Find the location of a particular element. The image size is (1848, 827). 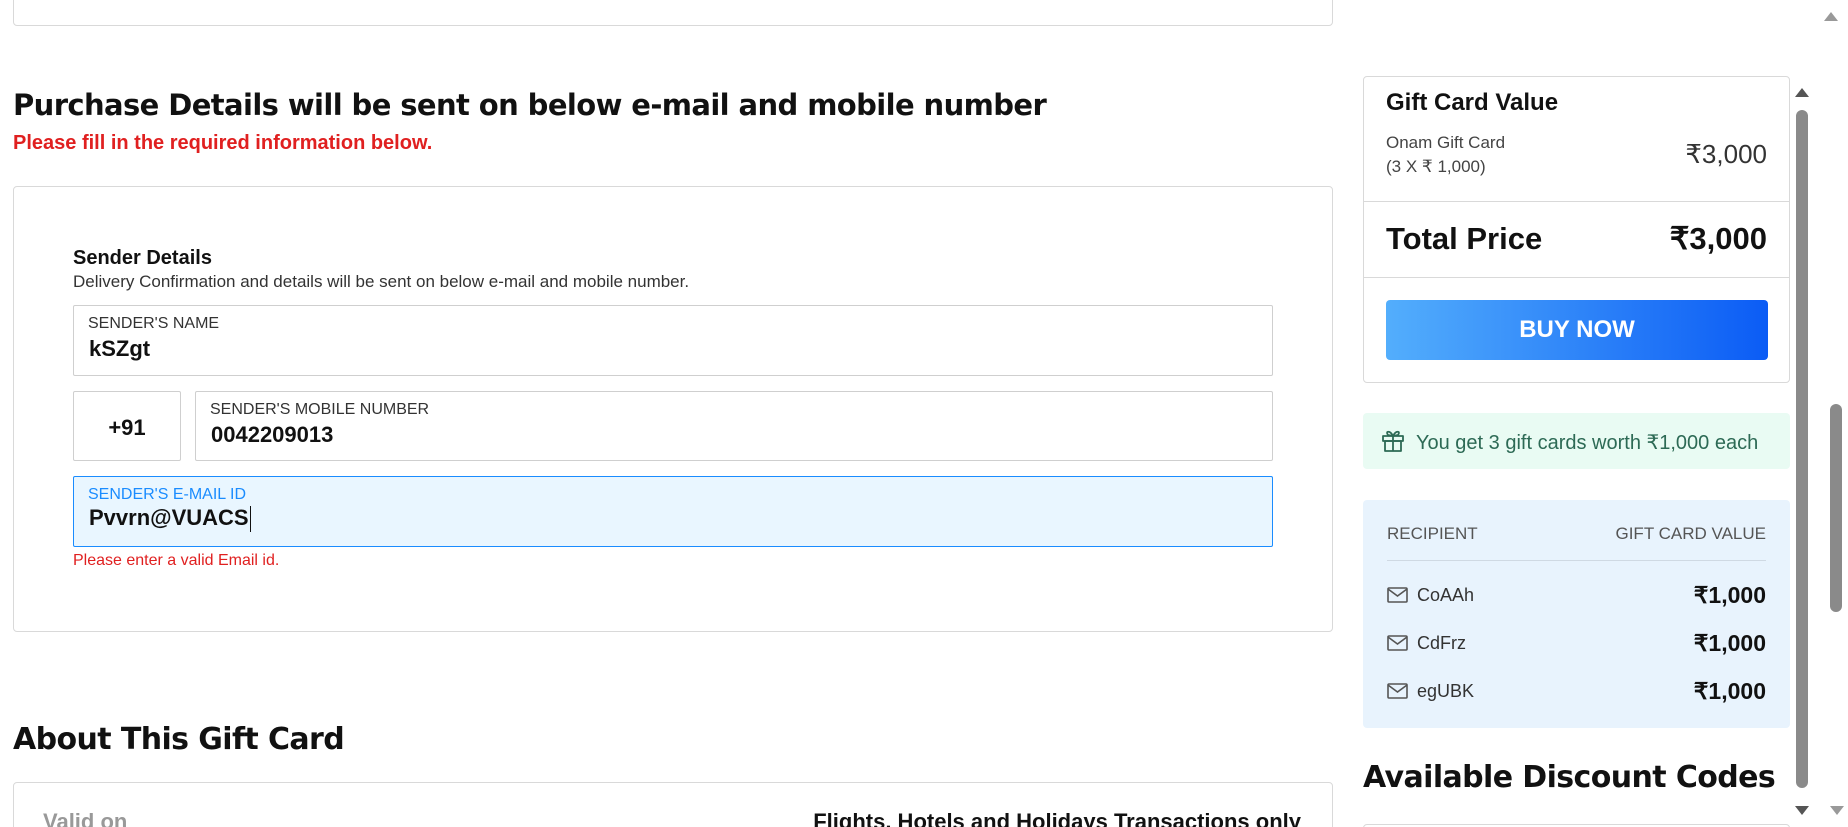

page-scroll-up-arrow is located at coordinates (1831, 16).